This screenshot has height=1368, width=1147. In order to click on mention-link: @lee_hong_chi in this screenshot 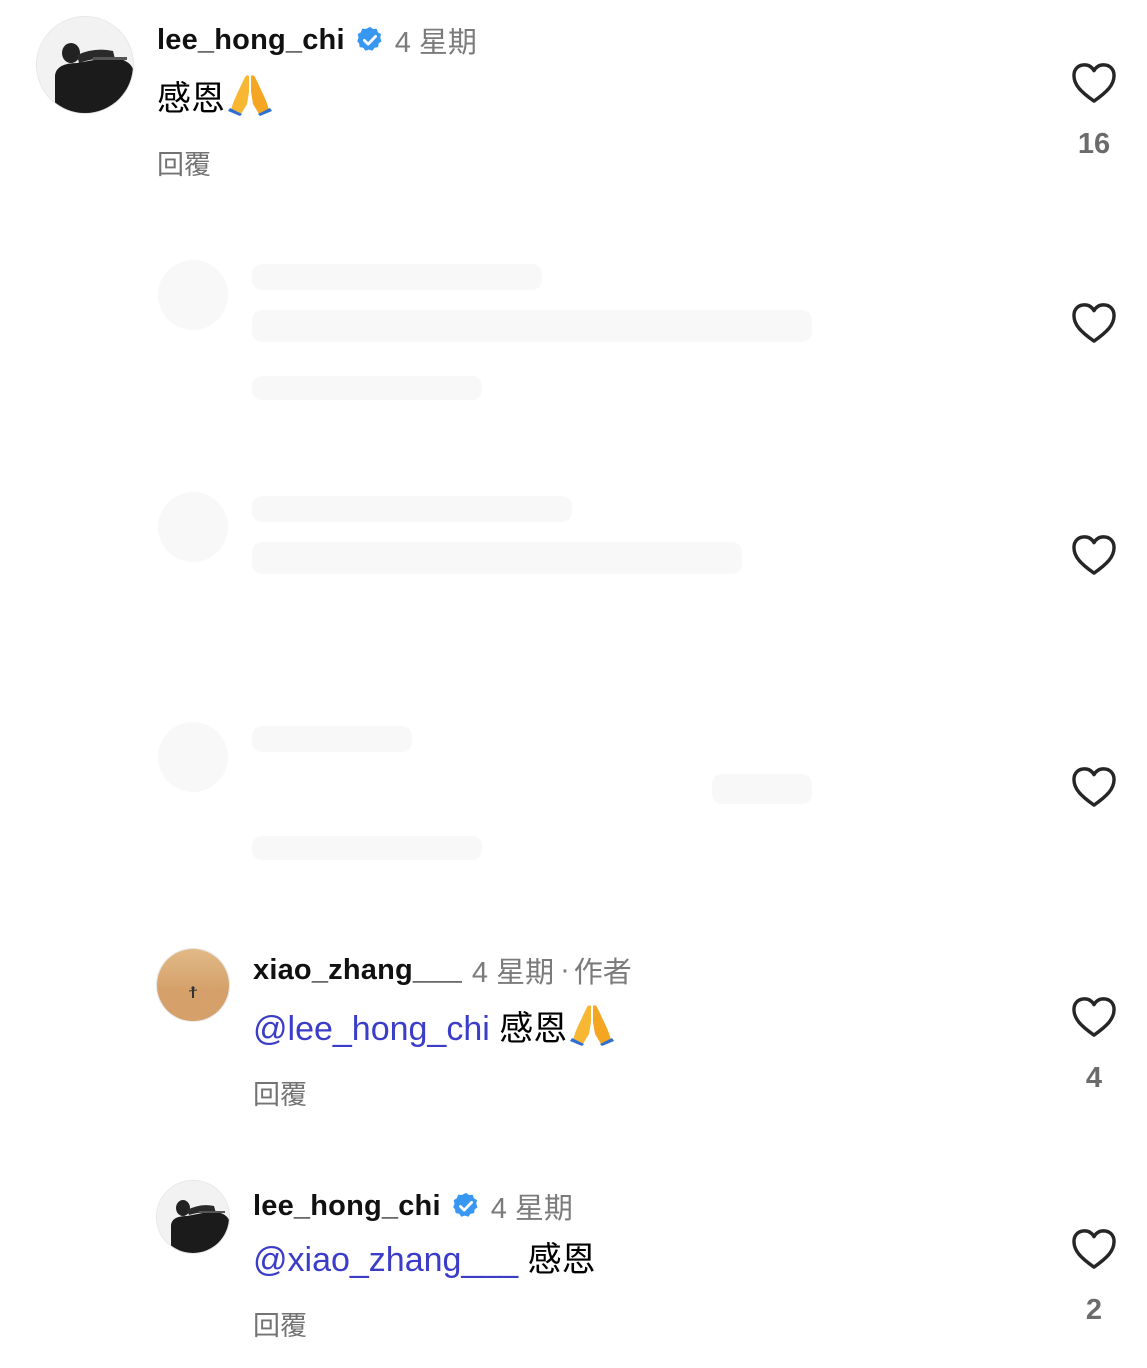, I will do `click(371, 1029)`.